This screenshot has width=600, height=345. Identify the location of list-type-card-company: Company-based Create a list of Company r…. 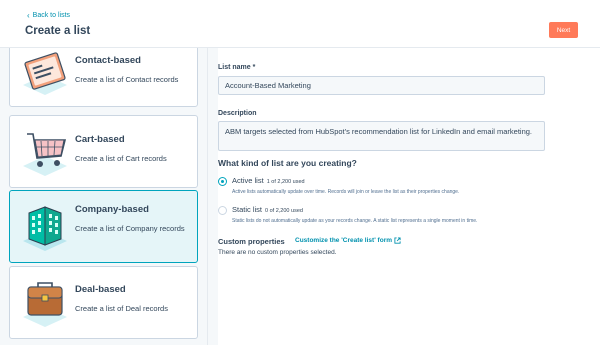
(103, 226).